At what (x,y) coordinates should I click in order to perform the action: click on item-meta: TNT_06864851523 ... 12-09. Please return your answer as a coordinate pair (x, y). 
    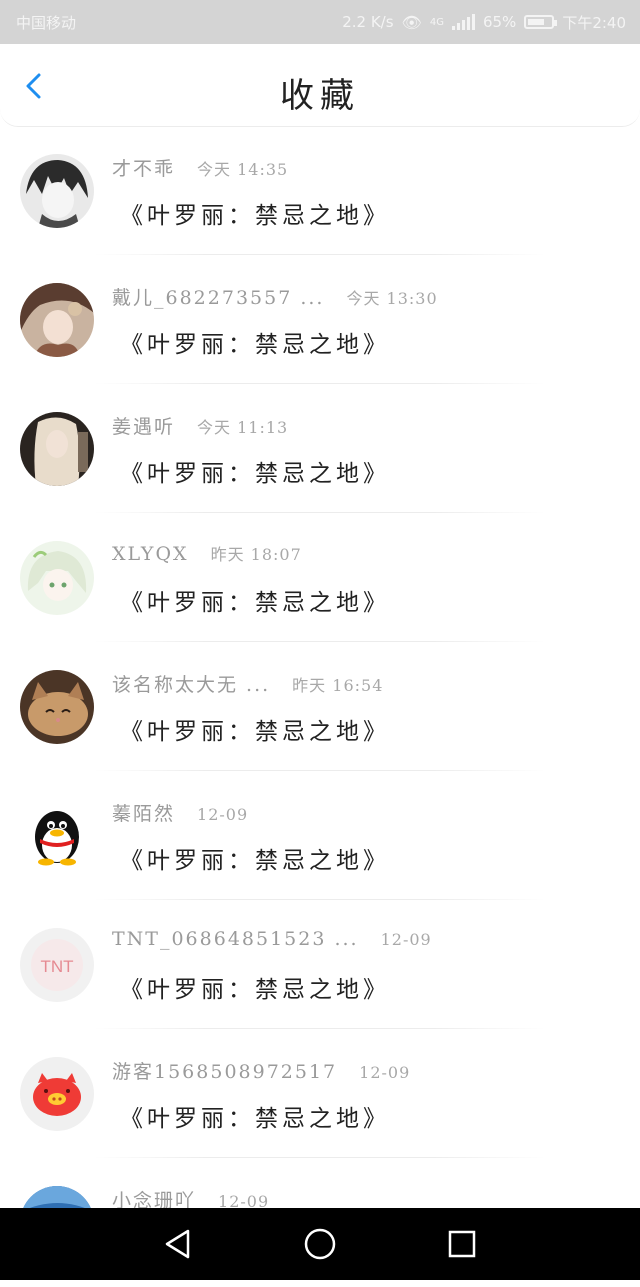
    Looking at the image, I should click on (272, 939).